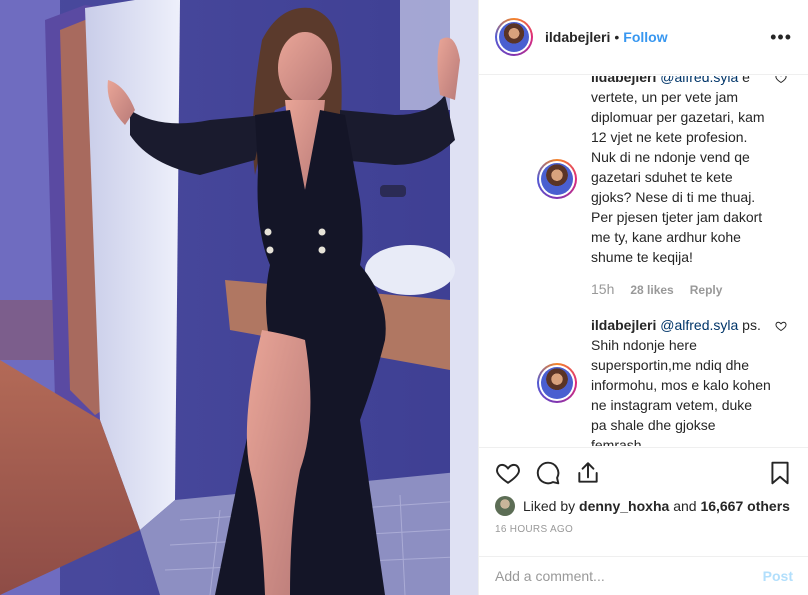 The image size is (808, 595). Describe the element at coordinates (508, 473) in the screenshot. I see `heart-icon` at that location.